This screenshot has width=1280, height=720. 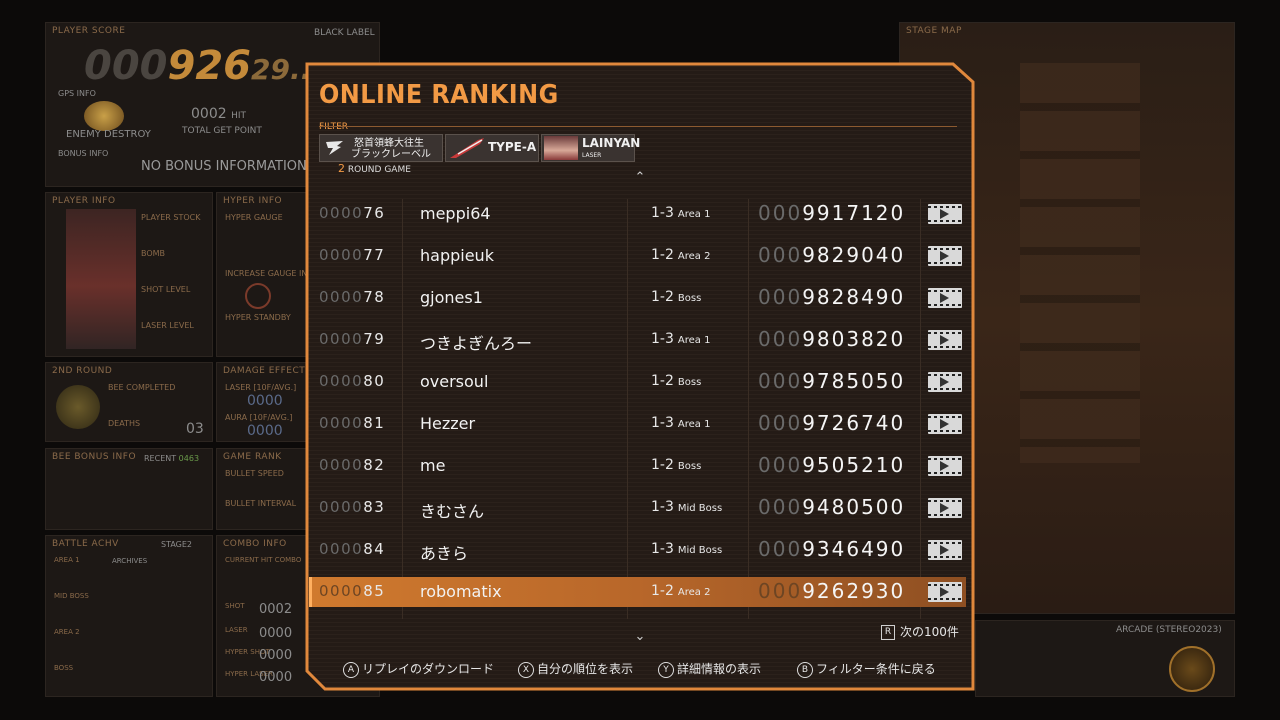 What do you see at coordinates (195, 429) in the screenshot?
I see `bombs-value: 03` at bounding box center [195, 429].